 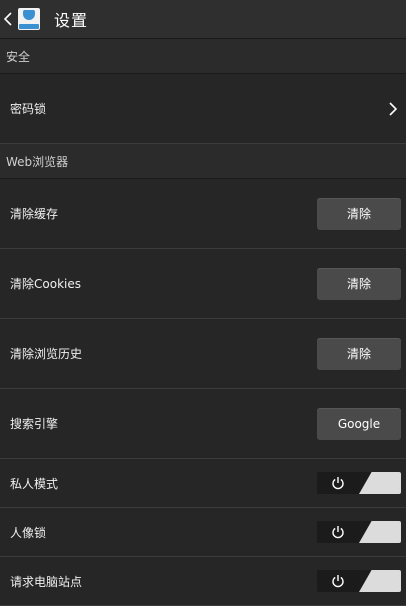 I want to click on desktop-site-label: 请求电脑站点, so click(x=46, y=581).